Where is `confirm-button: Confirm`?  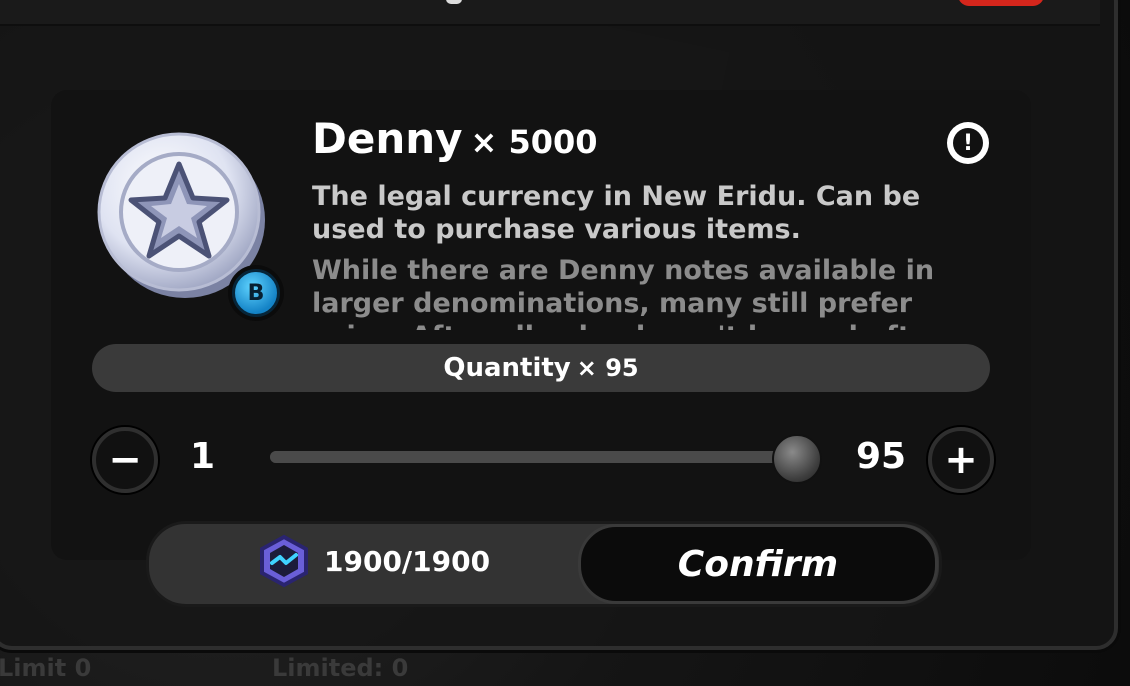 confirm-button: Confirm is located at coordinates (758, 564).